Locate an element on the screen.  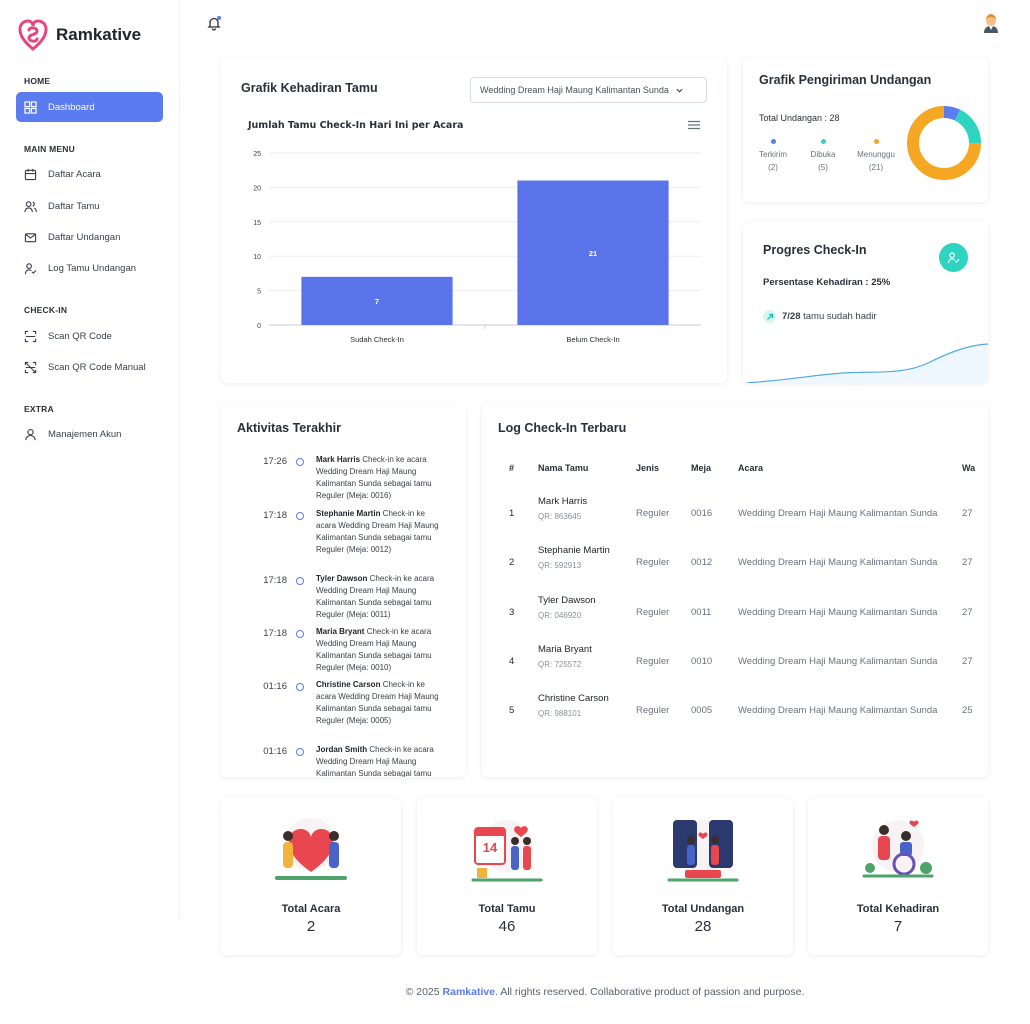
avatar is located at coordinates (991, 23).